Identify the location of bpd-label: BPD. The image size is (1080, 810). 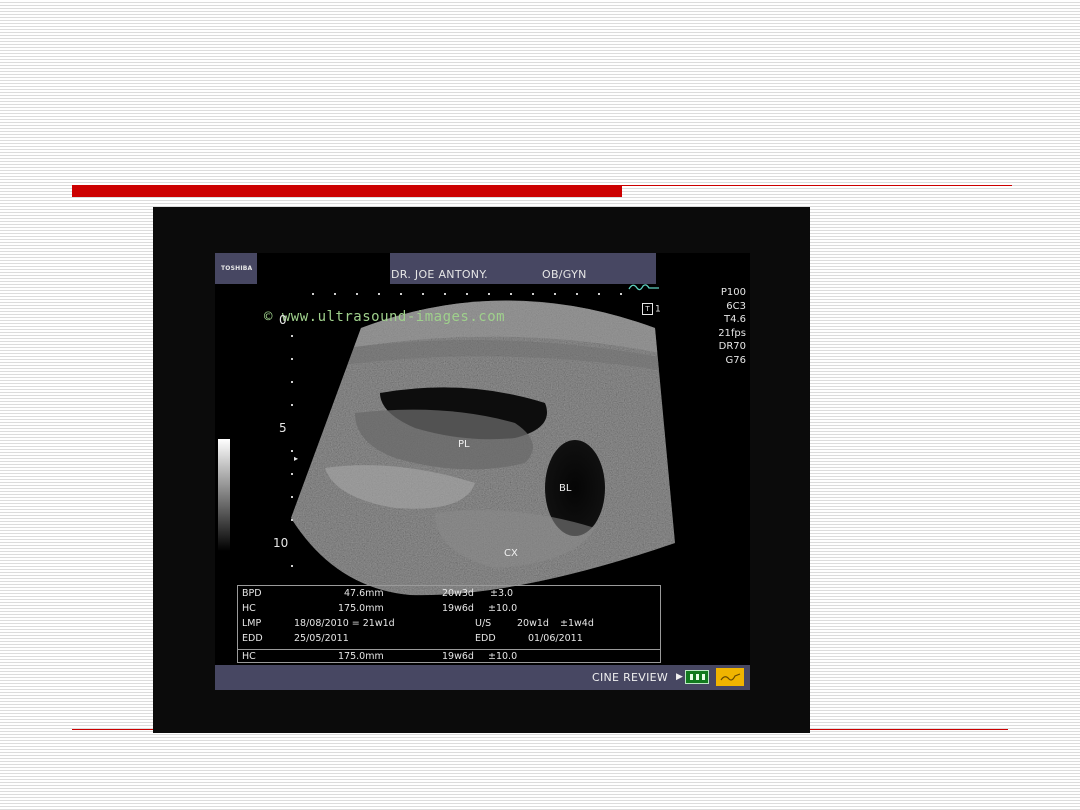
(252, 593).